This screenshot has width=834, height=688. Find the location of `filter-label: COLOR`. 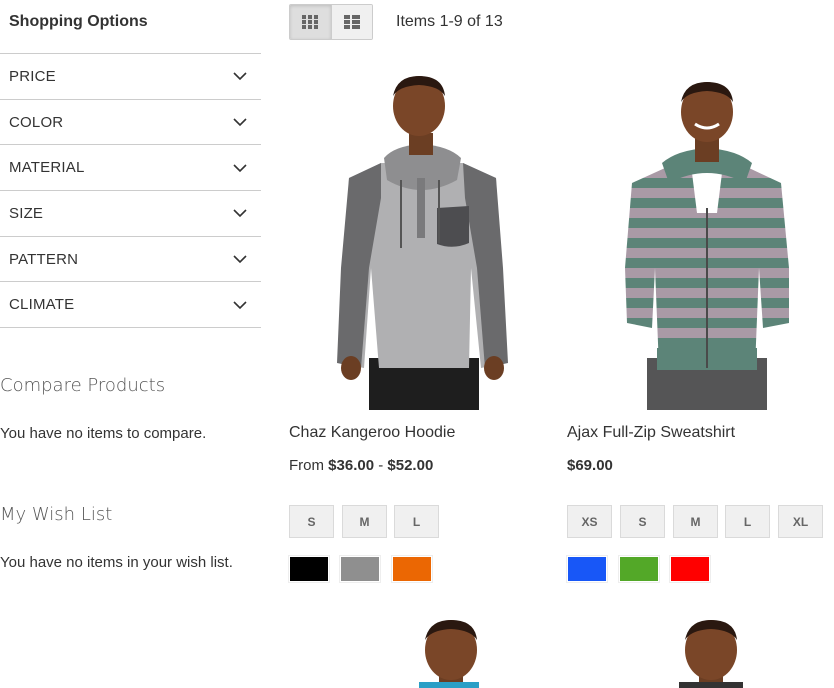

filter-label: COLOR is located at coordinates (36, 122).